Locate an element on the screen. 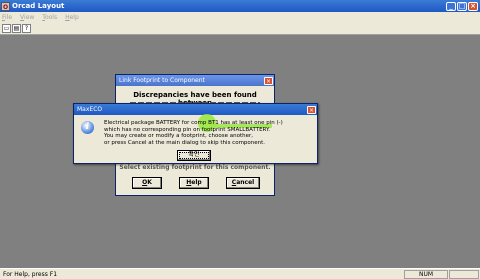 The image size is (480, 279). maxeco-close-icon: × is located at coordinates (311, 109).